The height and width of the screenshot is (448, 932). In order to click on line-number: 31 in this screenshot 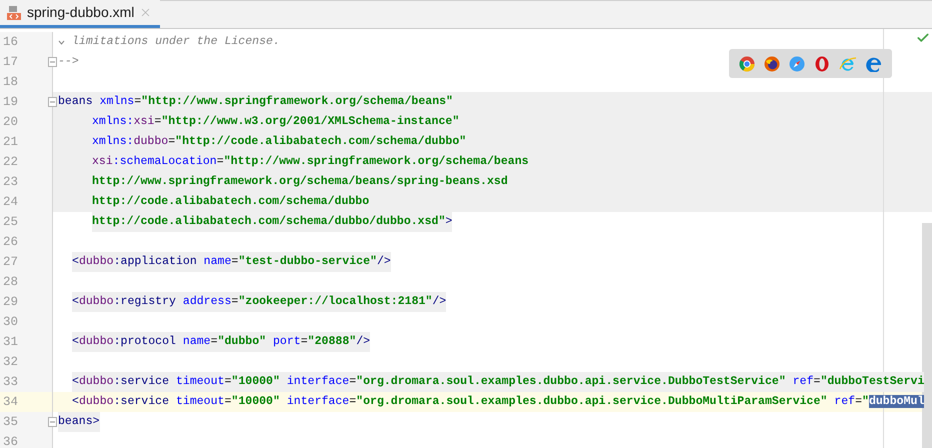, I will do `click(10, 342)`.